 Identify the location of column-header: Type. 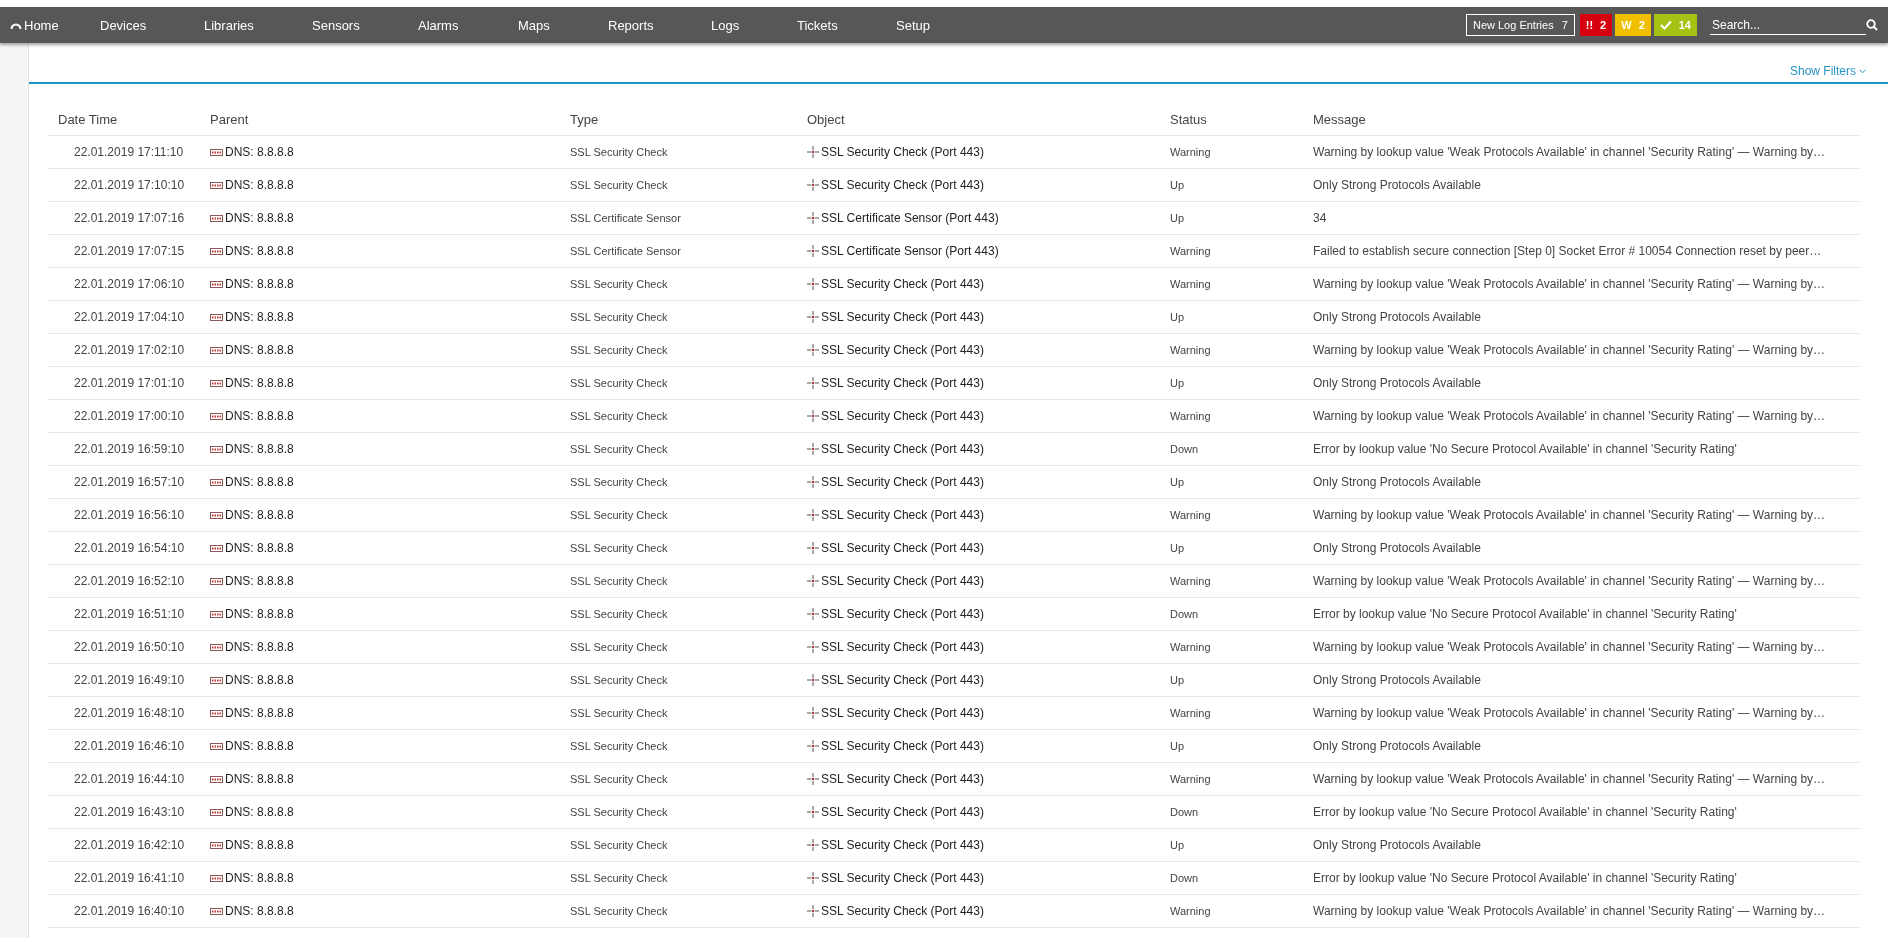
(678, 119).